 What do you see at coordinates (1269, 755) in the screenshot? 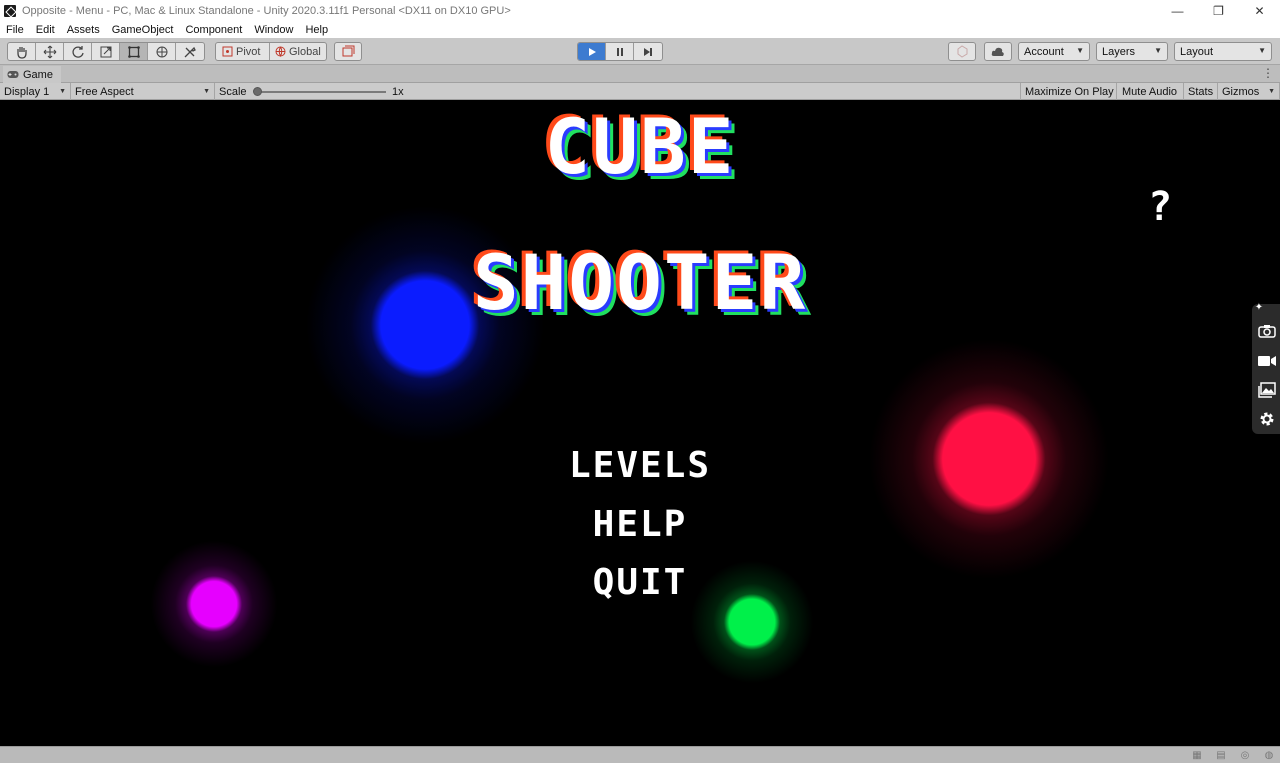
I see `collab-status-icon: ◍` at bounding box center [1269, 755].